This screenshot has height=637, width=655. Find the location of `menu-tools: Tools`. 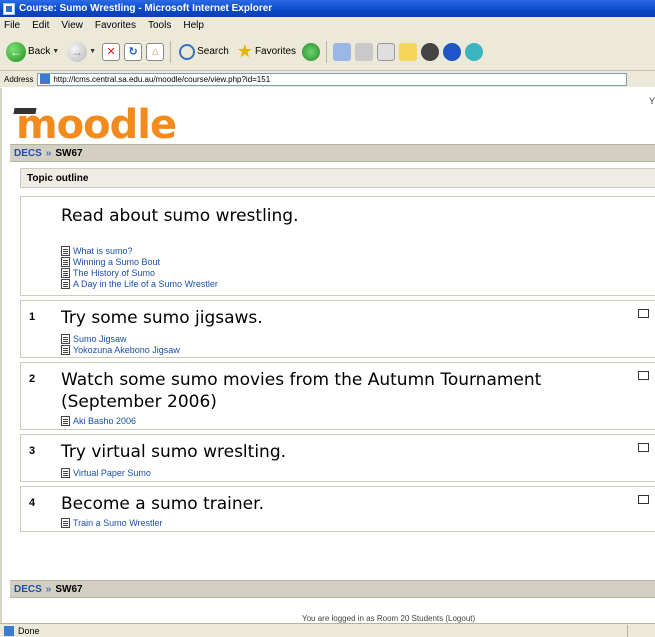

menu-tools: Tools is located at coordinates (159, 25).